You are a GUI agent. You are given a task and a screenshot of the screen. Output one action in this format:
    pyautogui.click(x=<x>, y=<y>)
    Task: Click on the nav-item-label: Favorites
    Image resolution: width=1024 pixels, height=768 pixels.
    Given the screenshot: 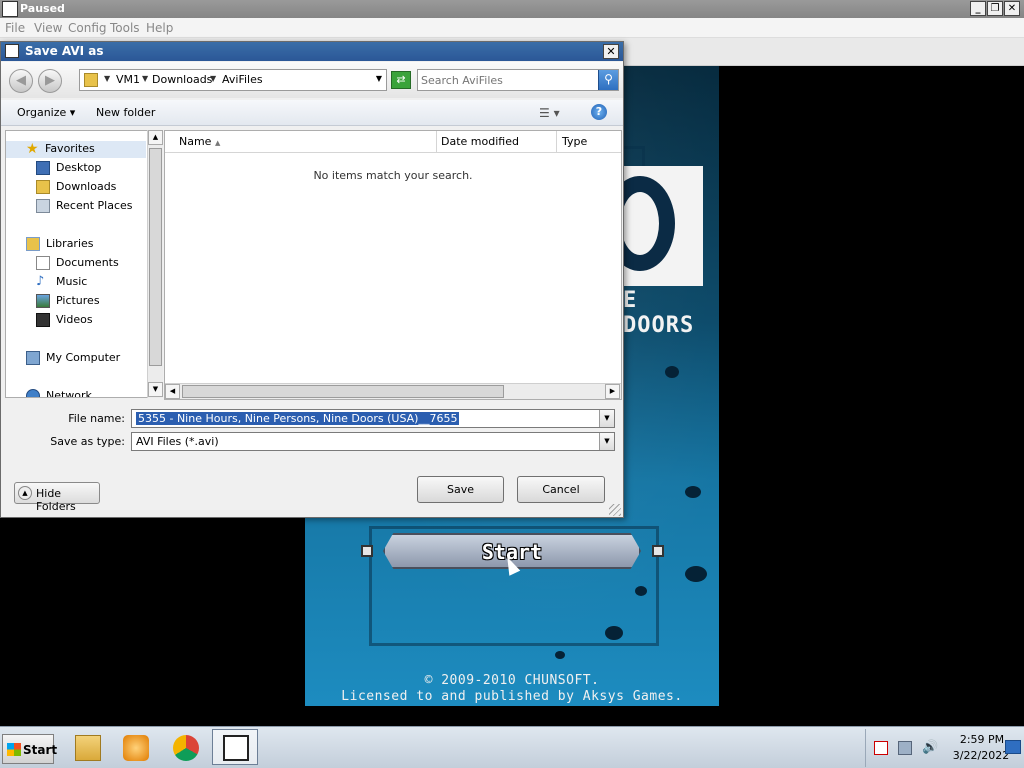 What is the action you would take?
    pyautogui.click(x=70, y=148)
    